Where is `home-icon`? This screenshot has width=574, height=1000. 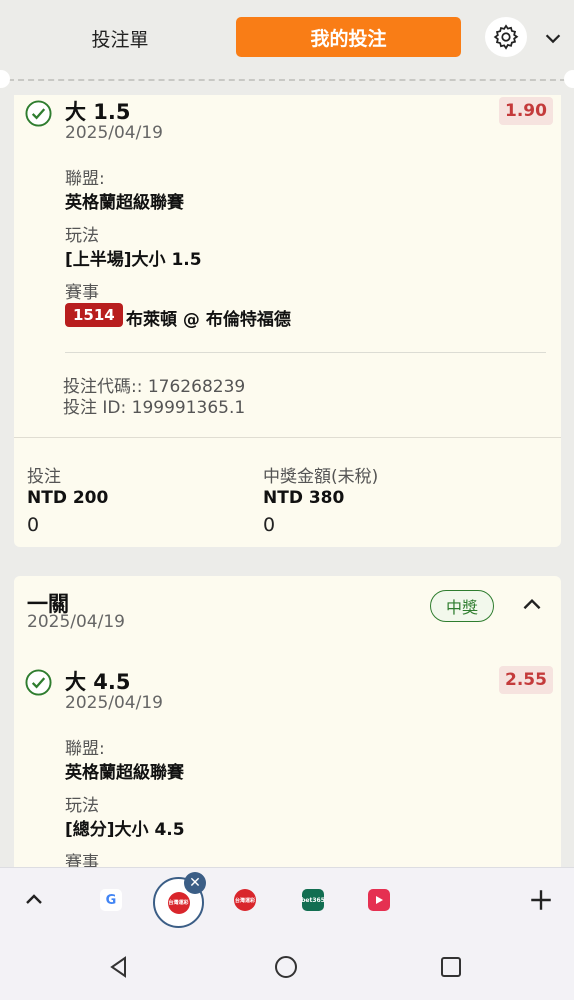 home-icon is located at coordinates (286, 967).